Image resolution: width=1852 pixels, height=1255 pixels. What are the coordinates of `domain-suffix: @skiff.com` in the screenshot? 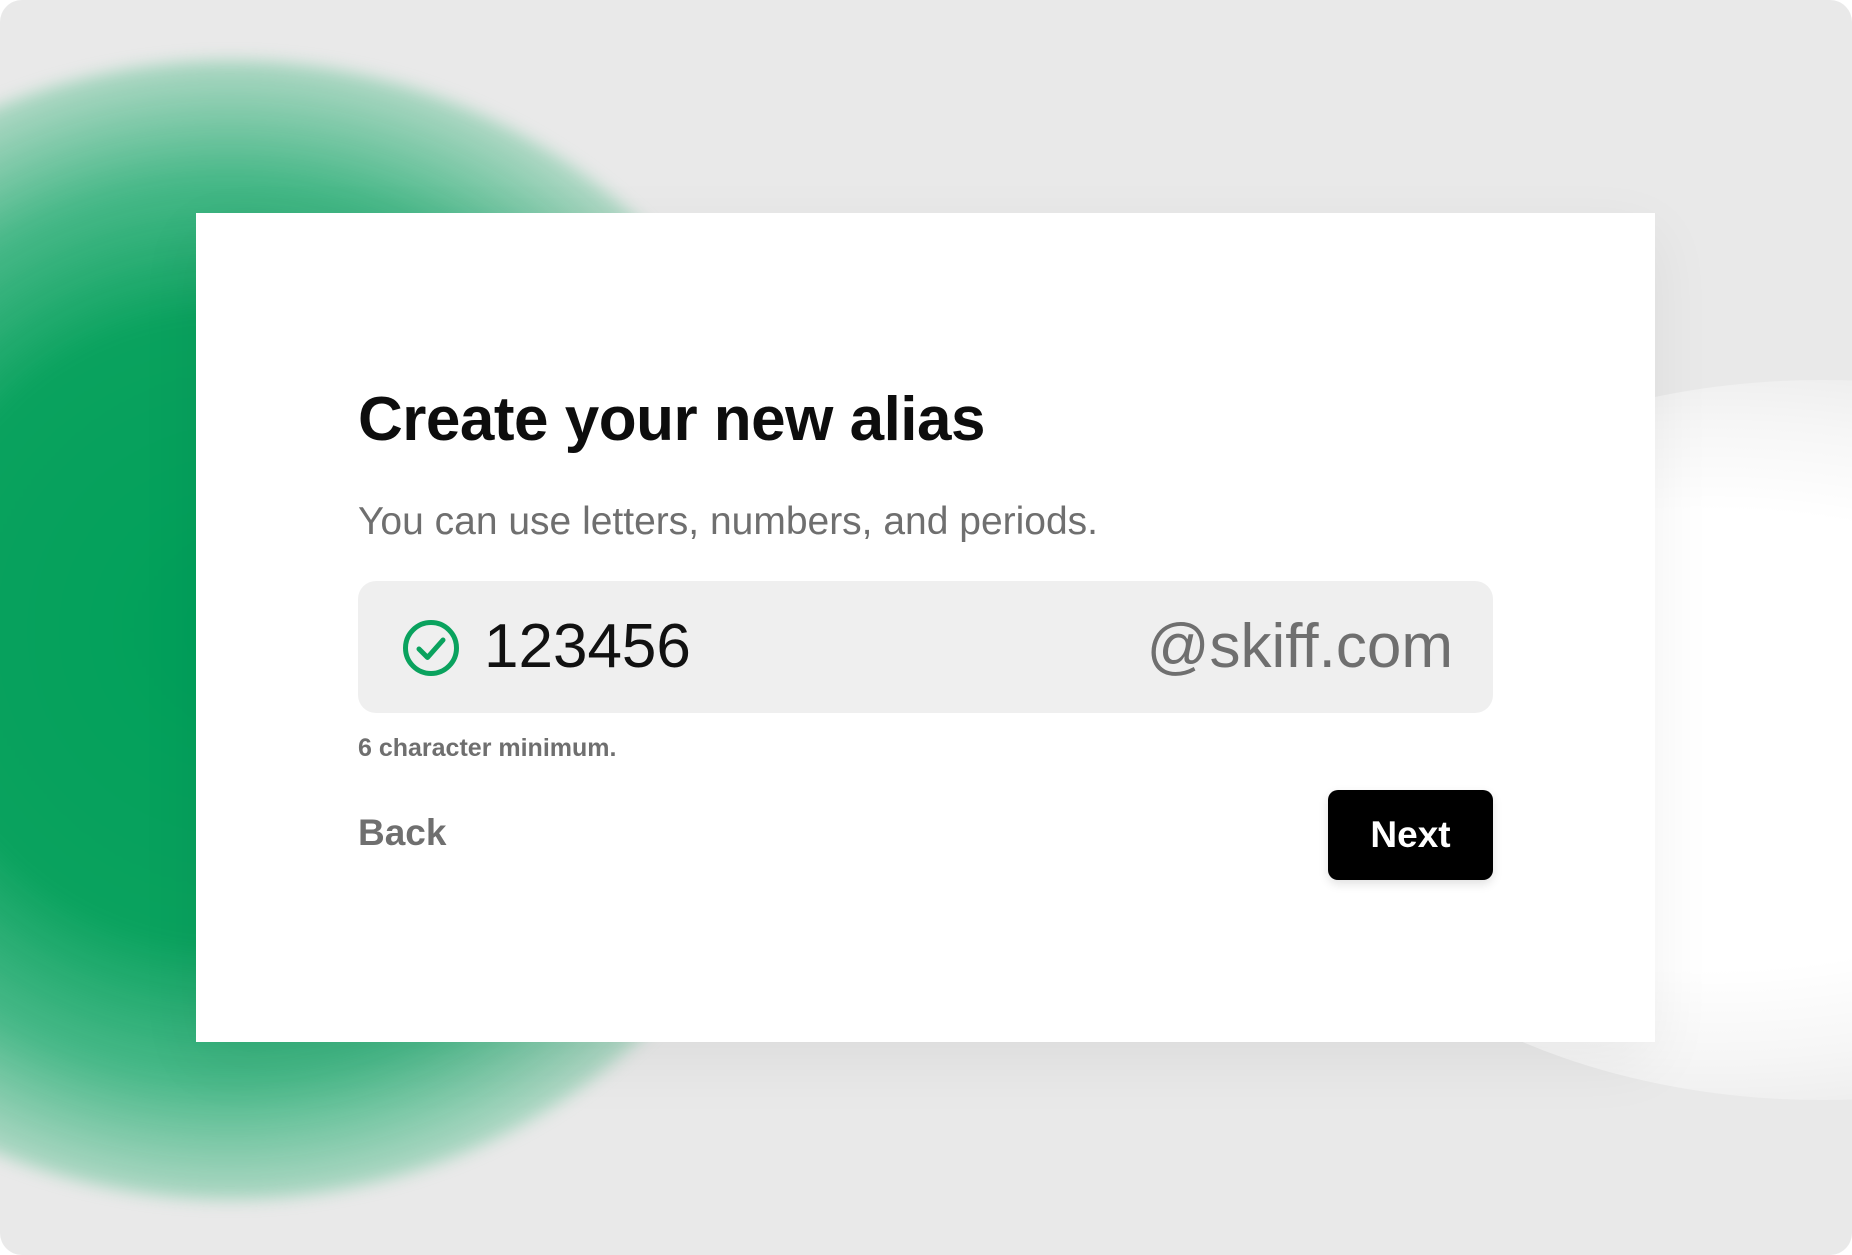 It's located at (1299, 646).